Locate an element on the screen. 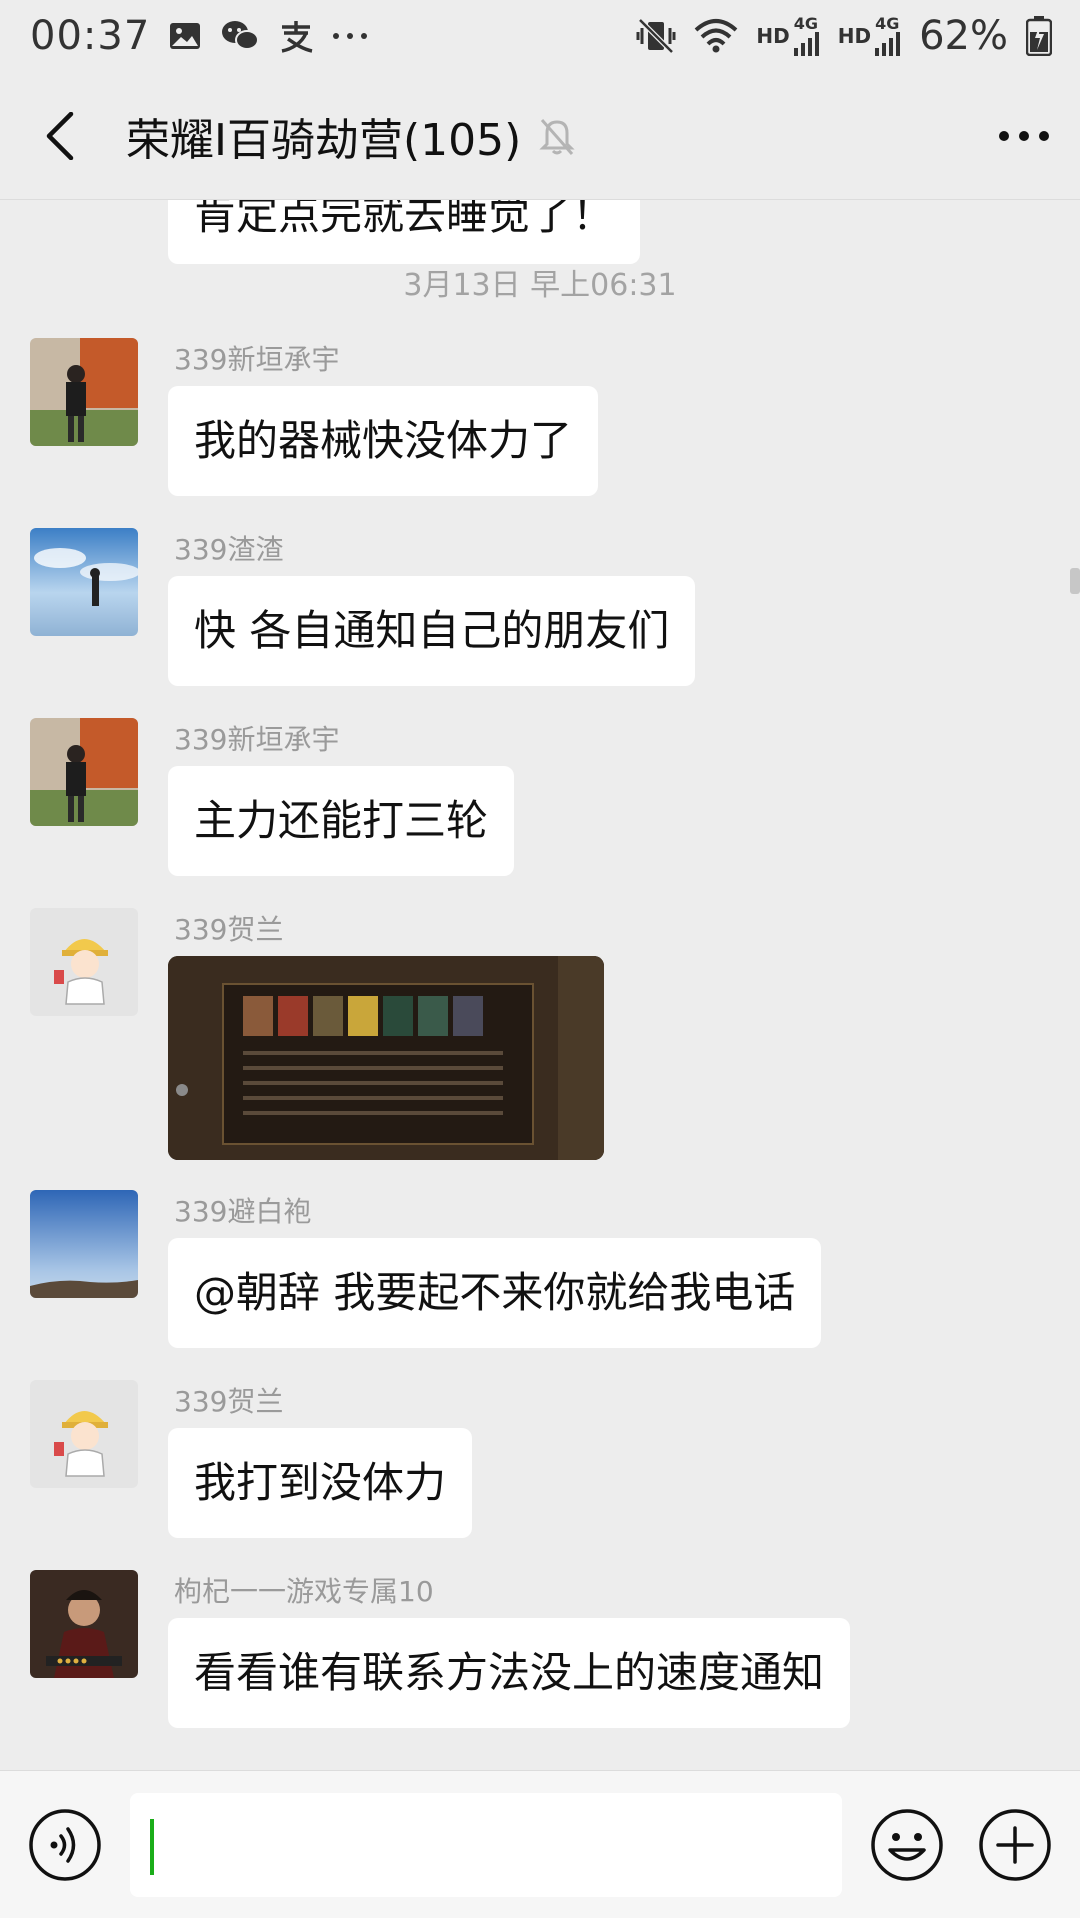 This screenshot has width=1080, height=1918. timestamp: 3月13日 早上06:31 is located at coordinates (540, 285).